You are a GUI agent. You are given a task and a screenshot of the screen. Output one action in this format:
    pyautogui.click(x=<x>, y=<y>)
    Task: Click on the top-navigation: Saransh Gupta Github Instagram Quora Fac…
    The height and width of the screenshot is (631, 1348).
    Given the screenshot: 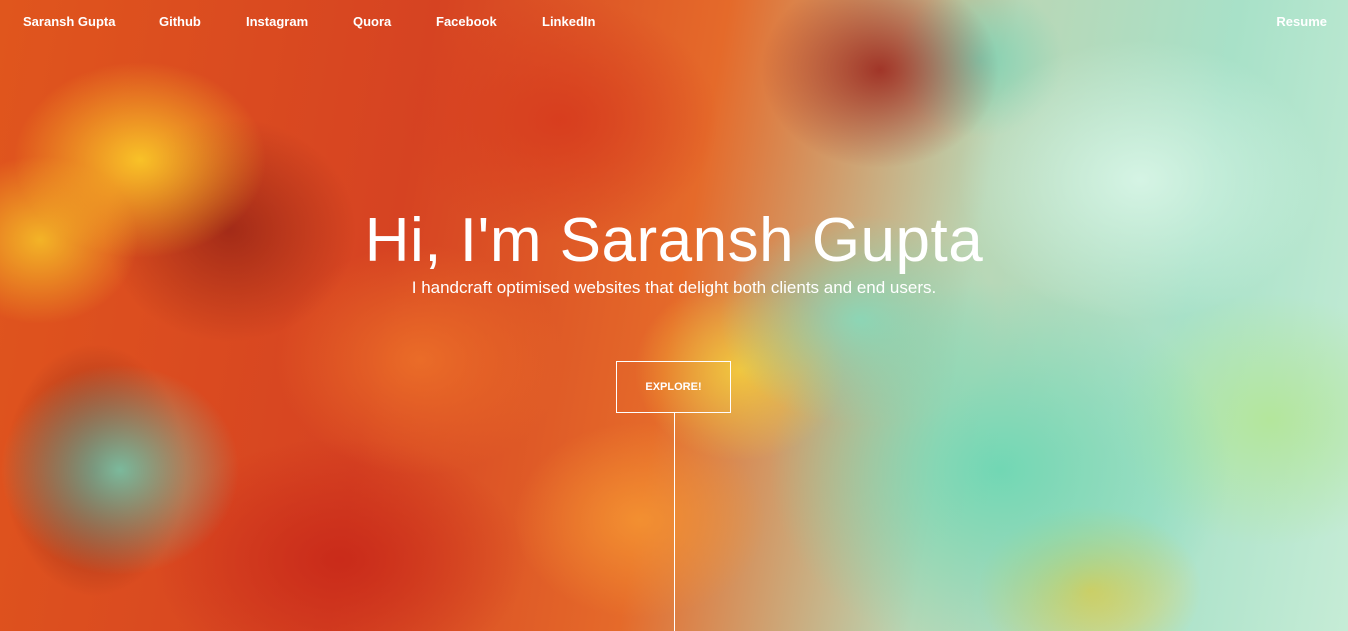 What is the action you would take?
    pyautogui.click(x=674, y=21)
    